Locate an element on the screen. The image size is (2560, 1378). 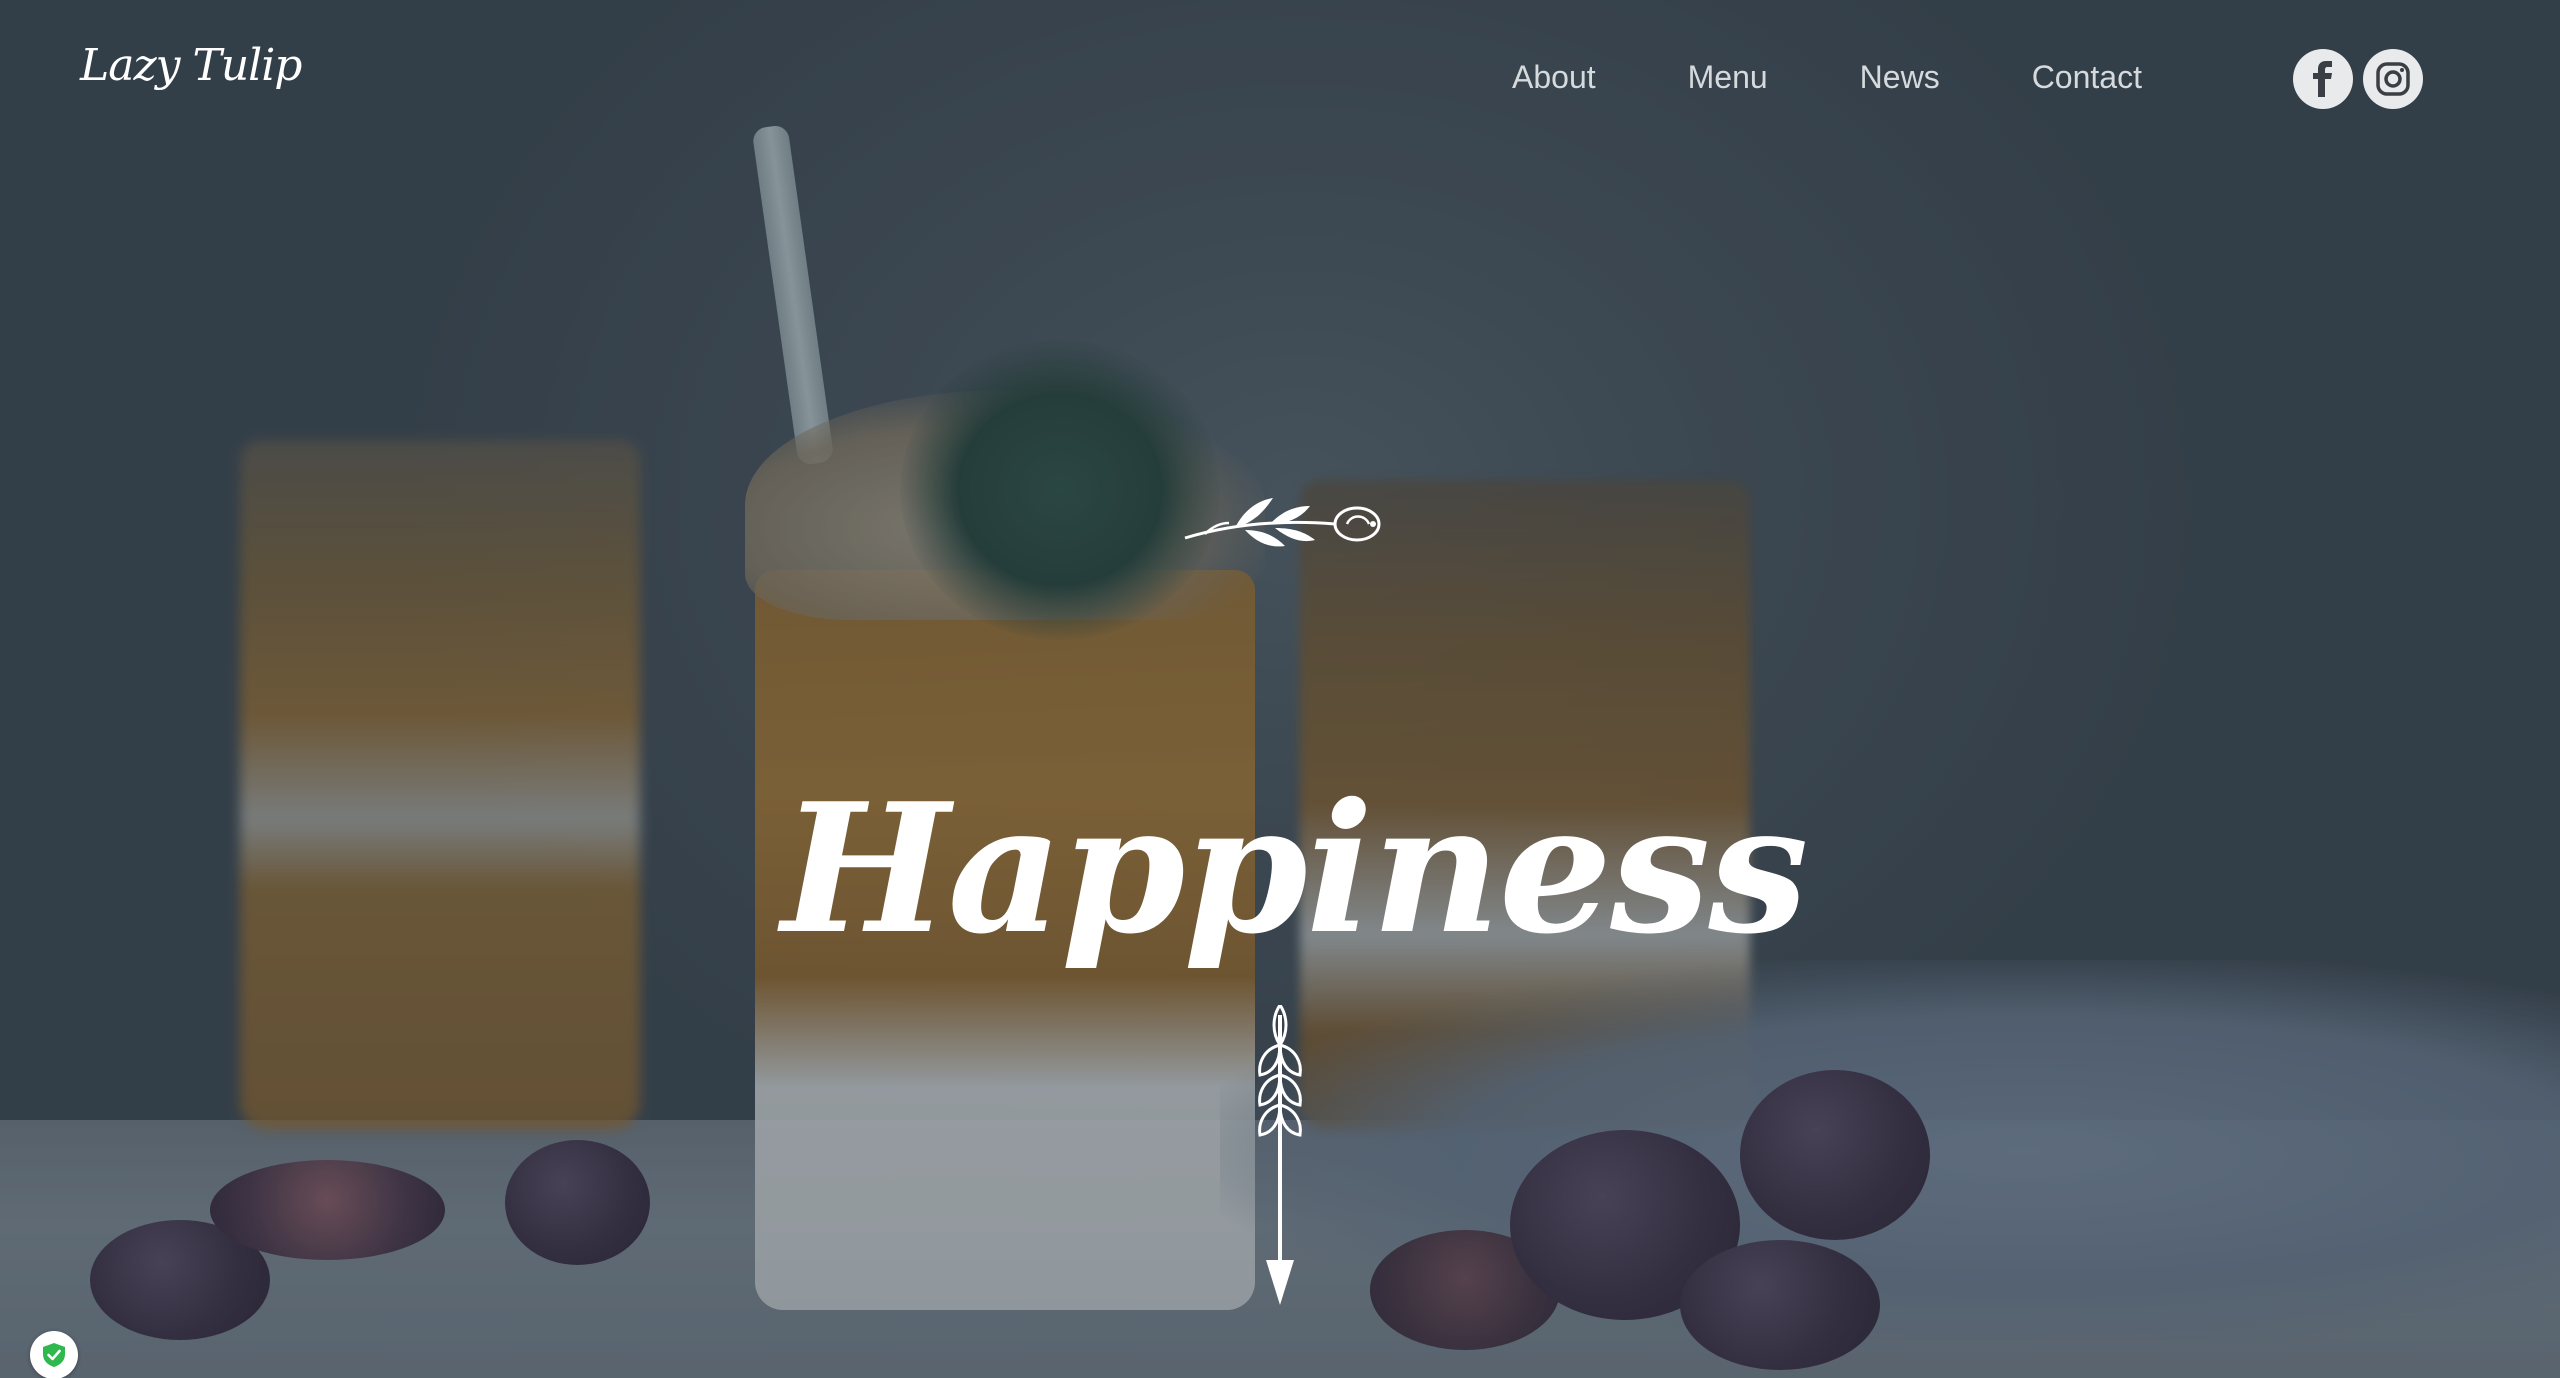
nav-item-about: About is located at coordinates (1554, 77).